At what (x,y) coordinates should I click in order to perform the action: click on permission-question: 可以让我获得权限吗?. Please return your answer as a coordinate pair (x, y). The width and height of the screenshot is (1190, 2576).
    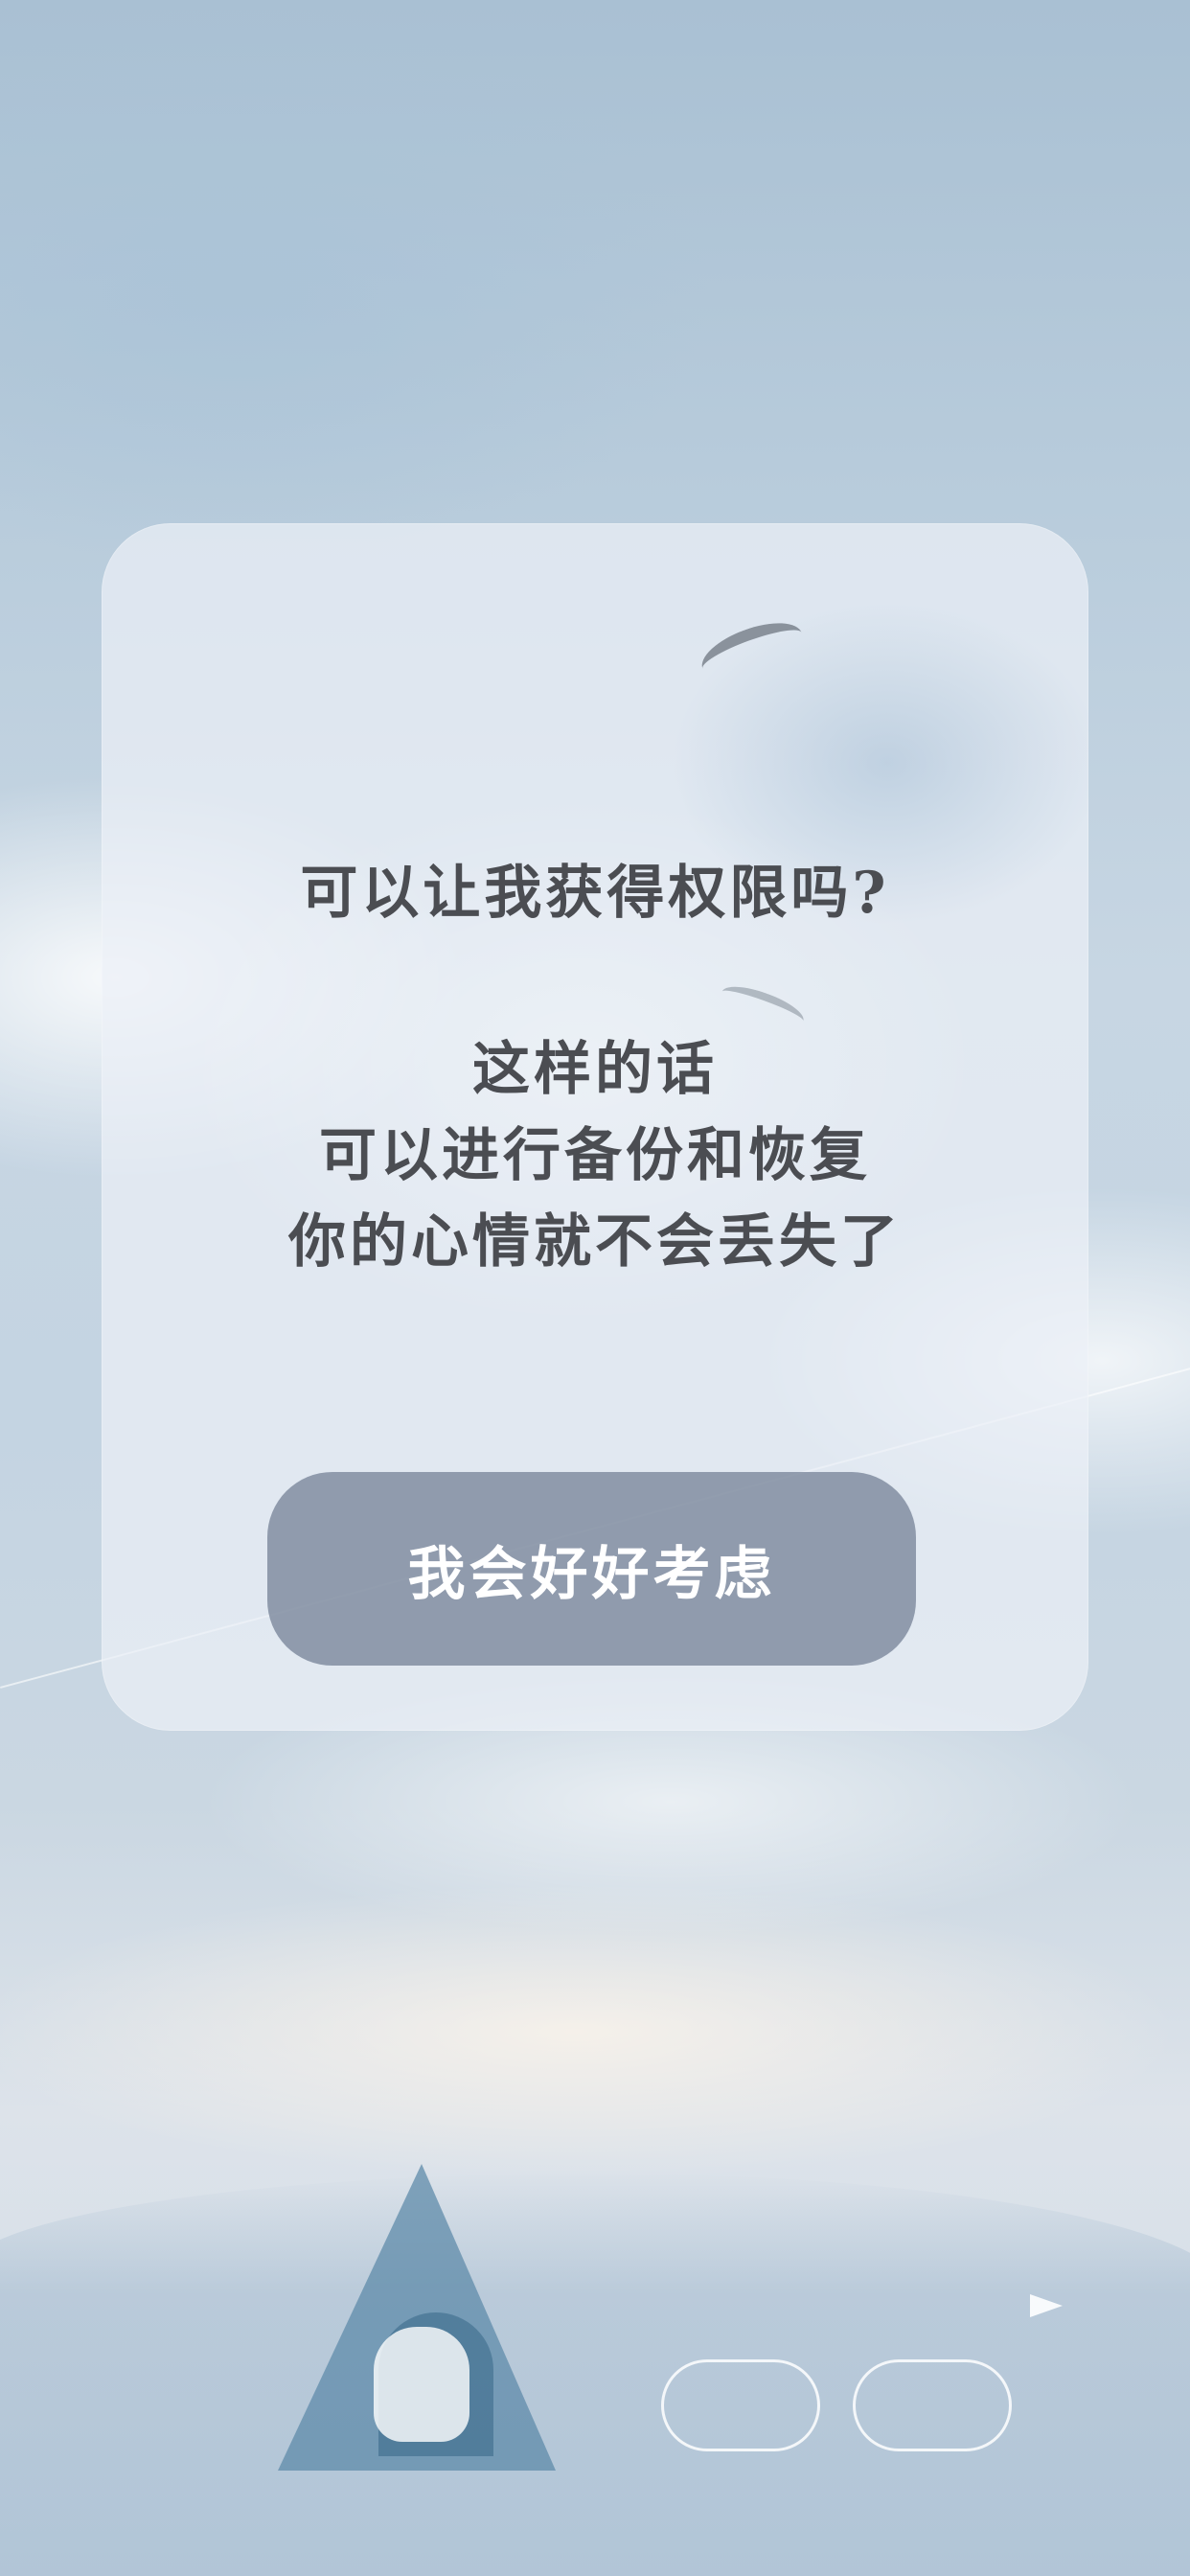
    Looking at the image, I should click on (595, 893).